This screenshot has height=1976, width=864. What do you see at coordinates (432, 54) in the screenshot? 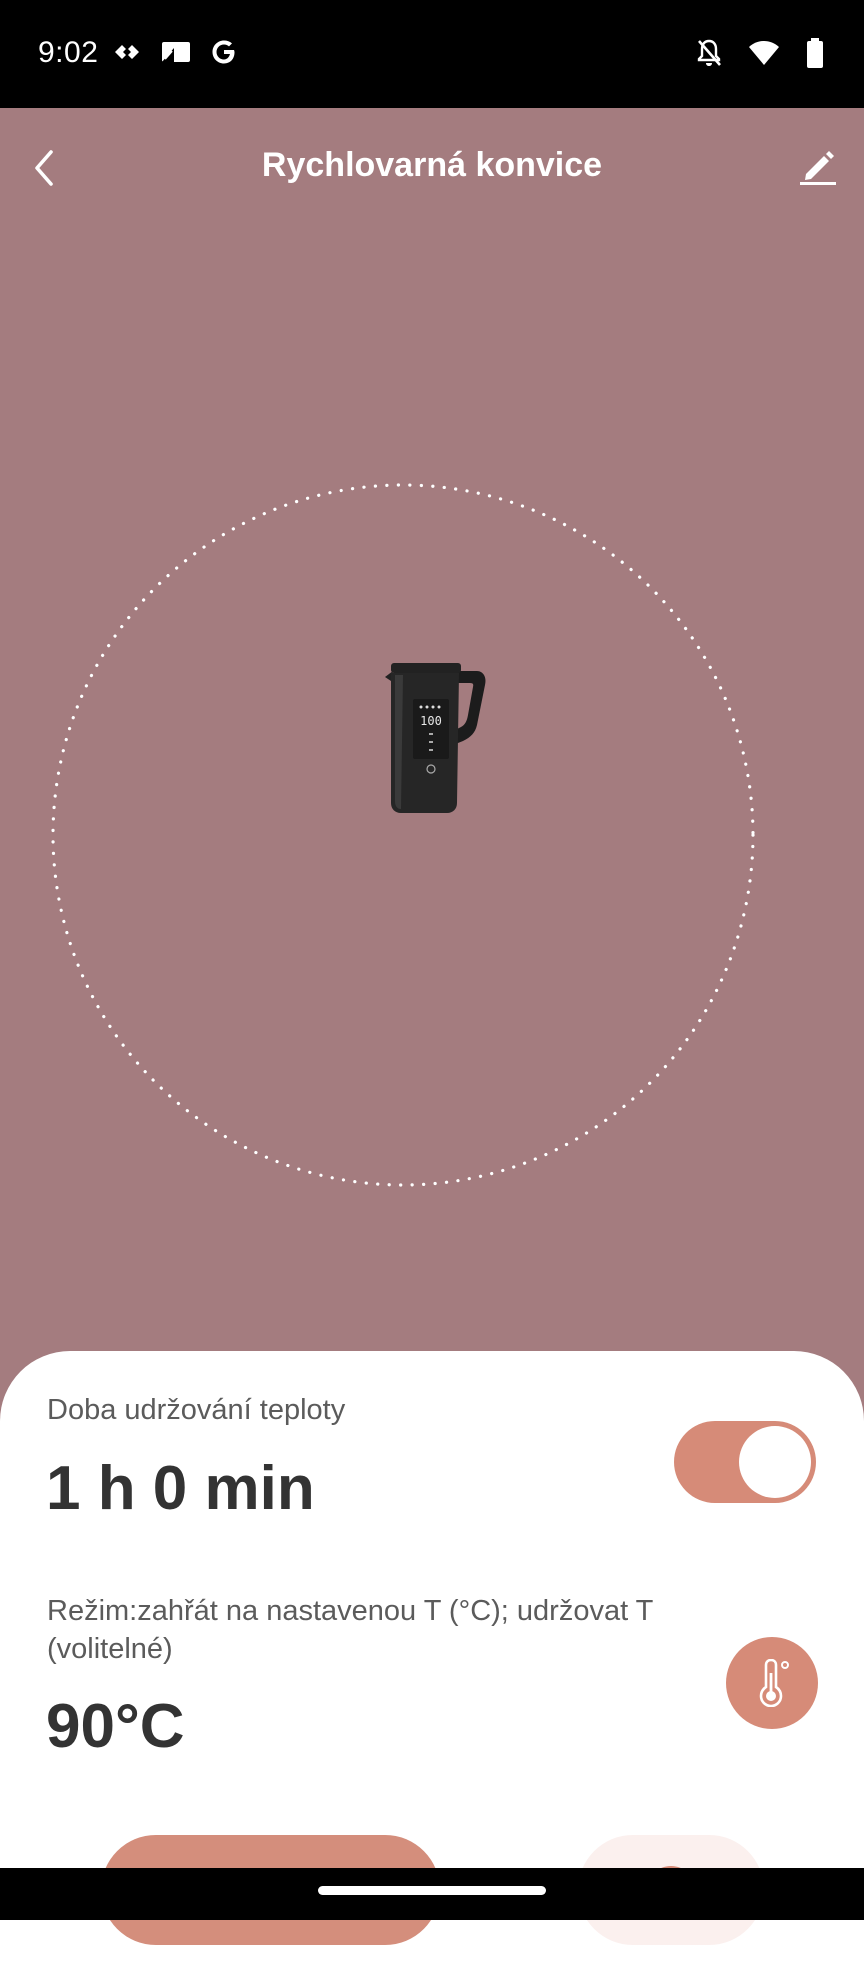
I see `status-bar: 9:02` at bounding box center [432, 54].